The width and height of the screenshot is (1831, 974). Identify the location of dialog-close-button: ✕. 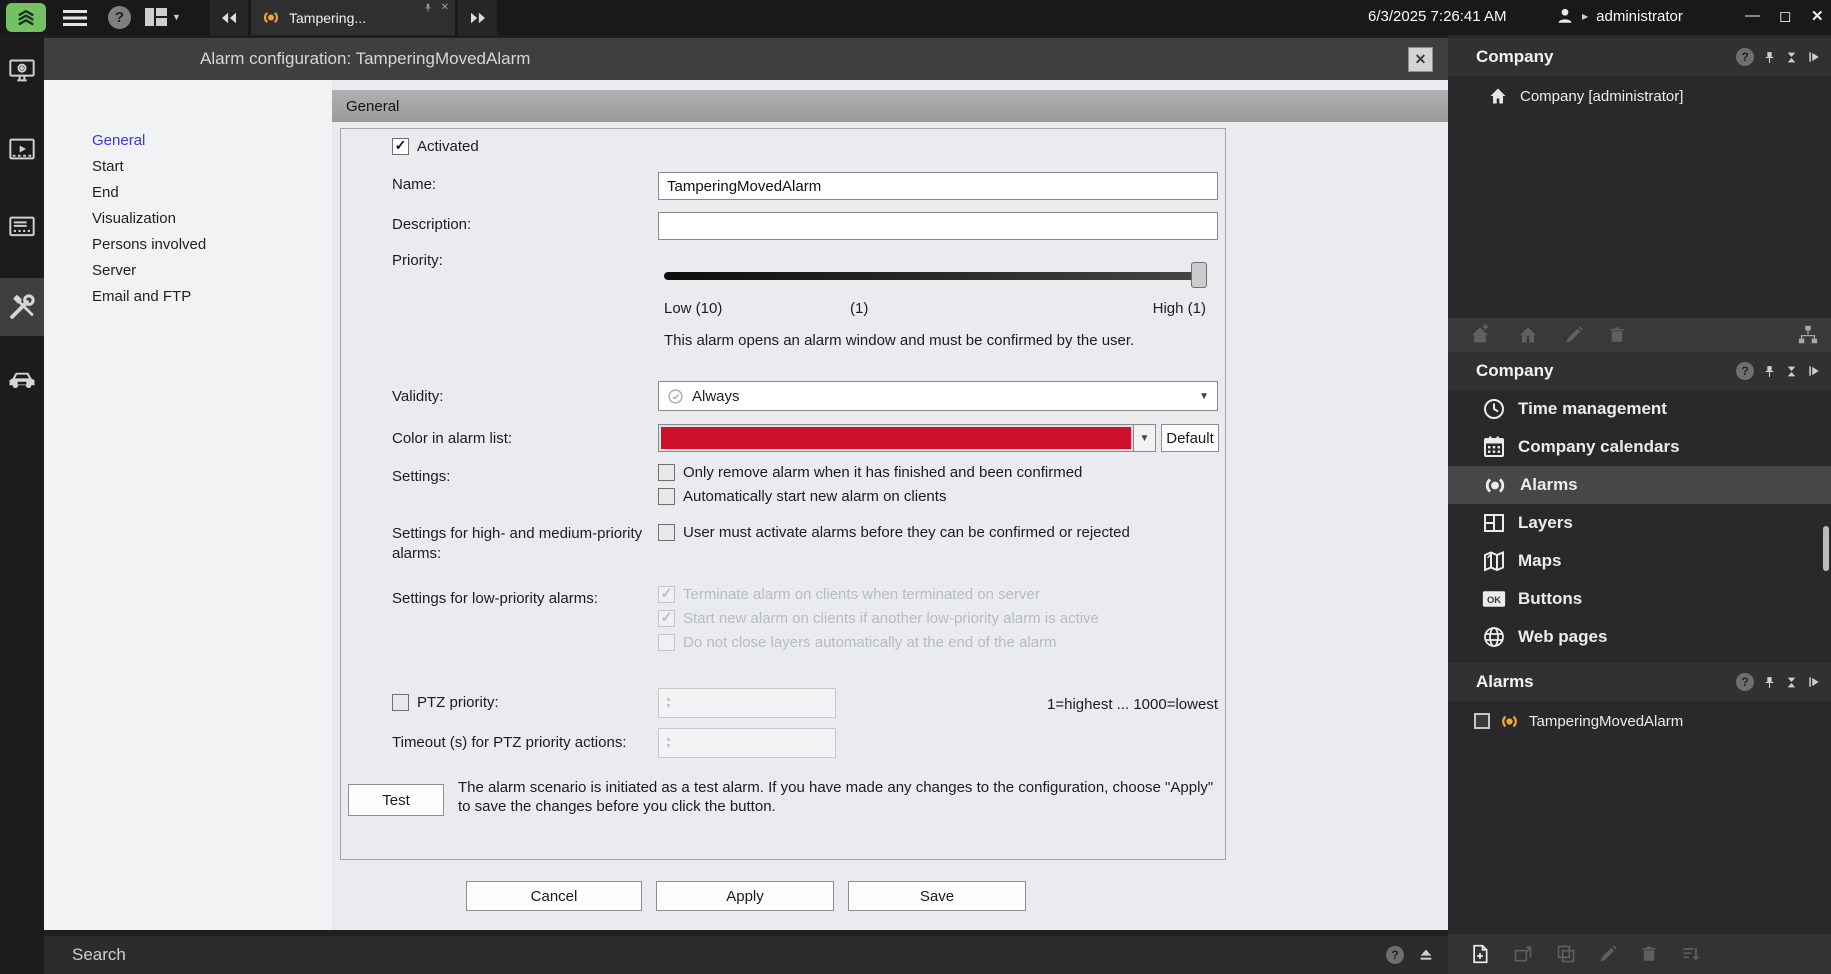
(1420, 59).